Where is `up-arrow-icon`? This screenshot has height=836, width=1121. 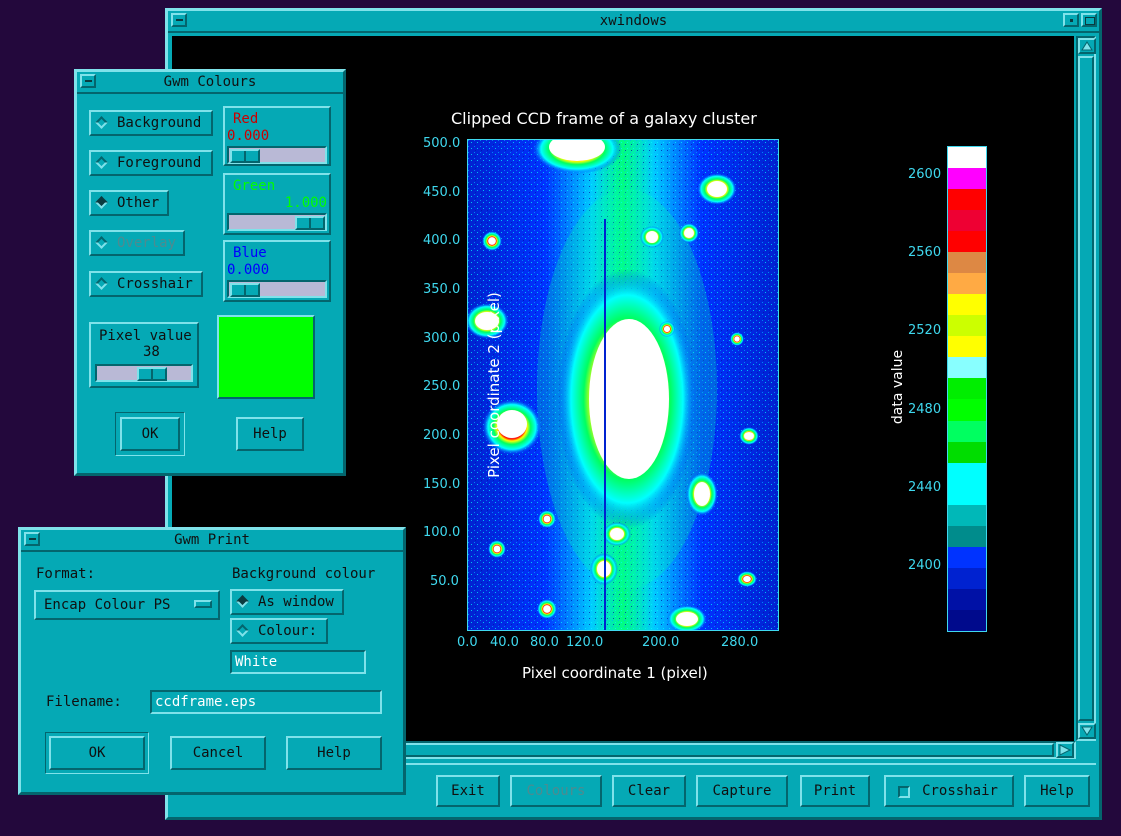
up-arrow-icon is located at coordinates (1087, 46).